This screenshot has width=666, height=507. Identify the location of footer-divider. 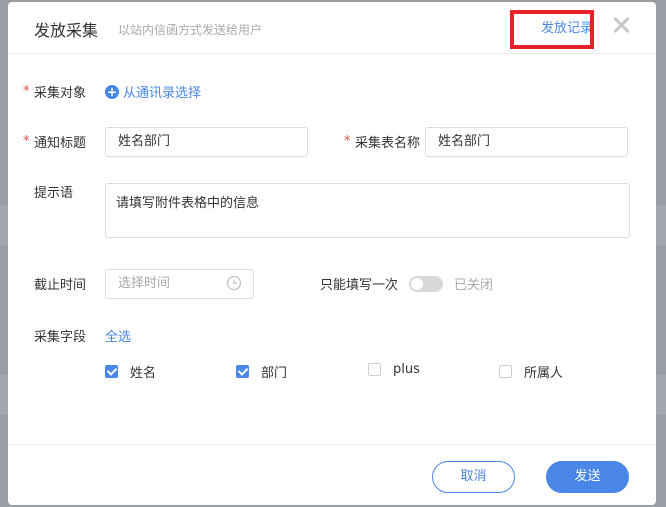
(332, 444).